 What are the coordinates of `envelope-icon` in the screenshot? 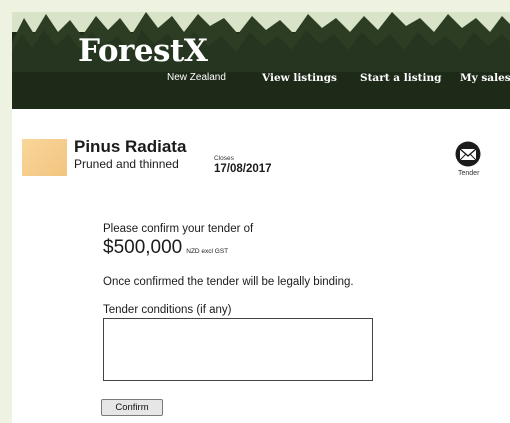 It's located at (468, 154).